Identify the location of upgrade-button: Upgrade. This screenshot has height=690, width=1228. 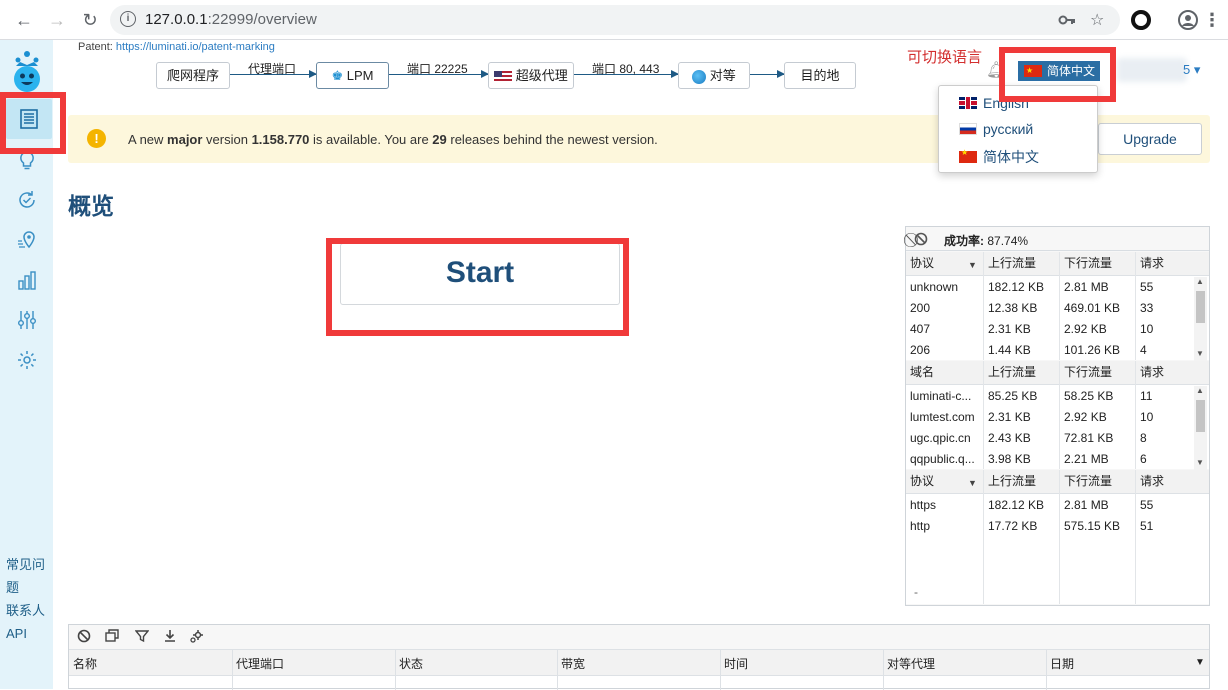
(1150, 139).